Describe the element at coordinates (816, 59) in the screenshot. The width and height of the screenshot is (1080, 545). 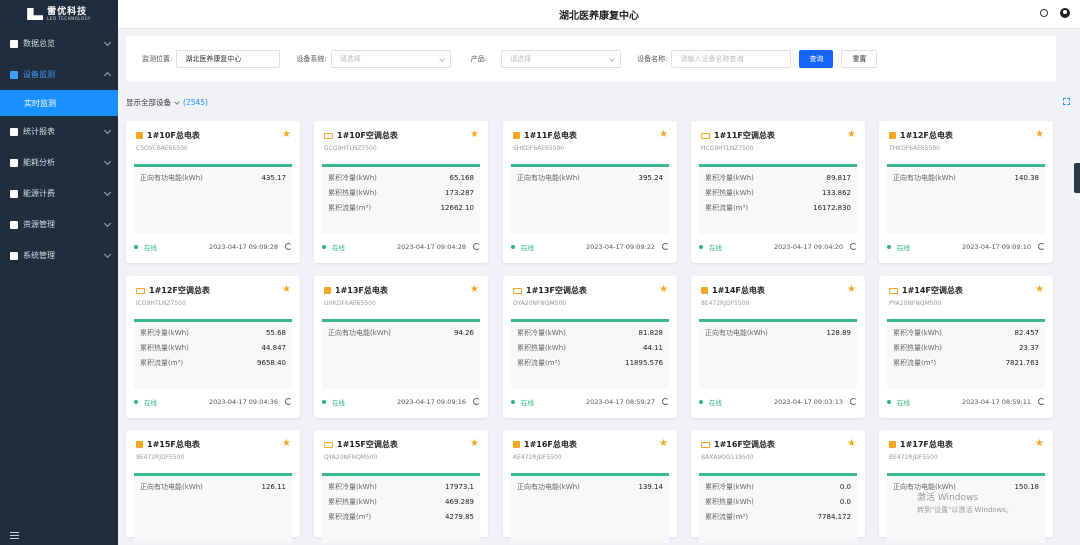
I see `query-button: 查询` at that location.